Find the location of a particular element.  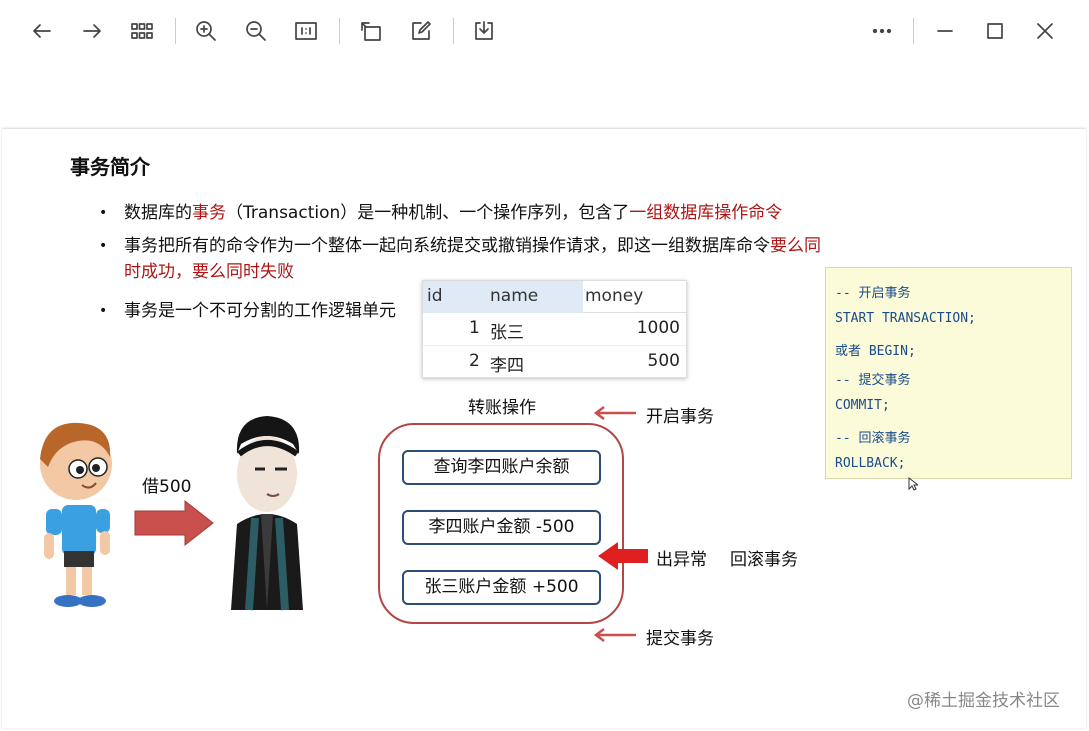

table-row: 1 张三 1000 is located at coordinates (554, 329).